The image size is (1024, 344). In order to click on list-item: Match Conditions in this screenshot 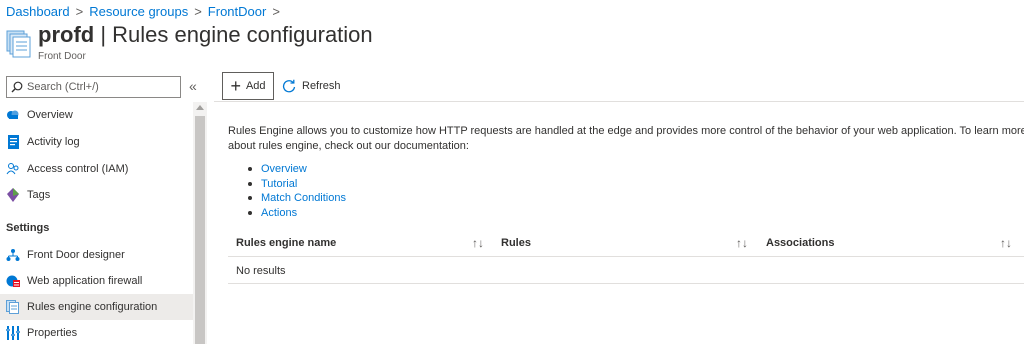, I will do `click(297, 198)`.